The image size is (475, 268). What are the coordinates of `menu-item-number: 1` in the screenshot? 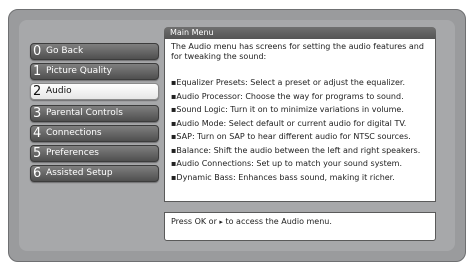 It's located at (37, 71).